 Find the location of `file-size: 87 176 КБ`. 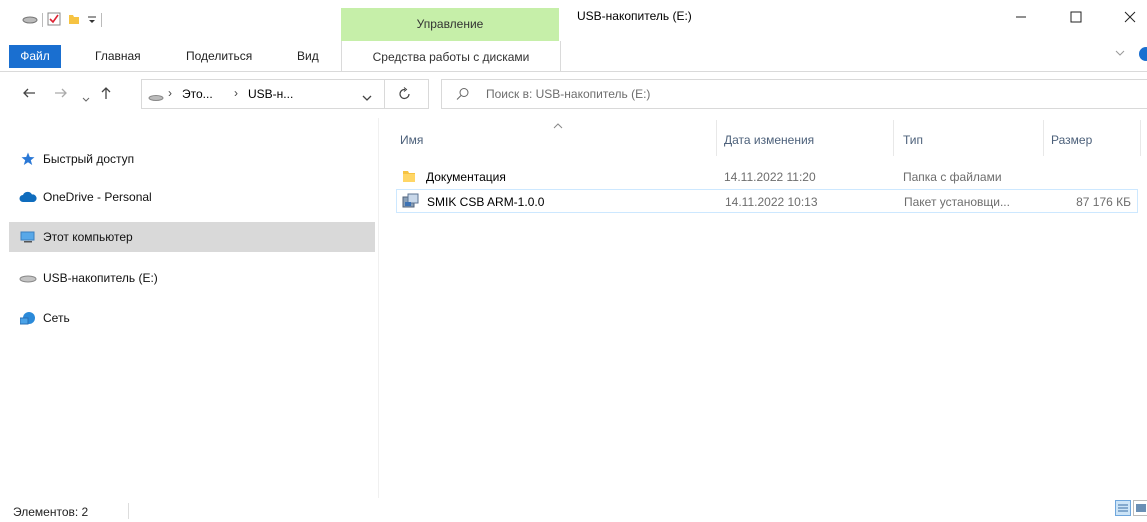

file-size: 87 176 КБ is located at coordinates (1103, 202).